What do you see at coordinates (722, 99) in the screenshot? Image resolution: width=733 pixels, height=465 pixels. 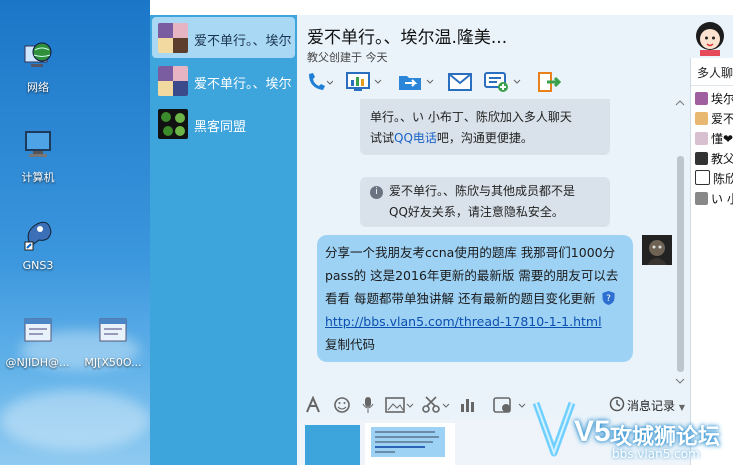 I see `member-name: 埃尔` at bounding box center [722, 99].